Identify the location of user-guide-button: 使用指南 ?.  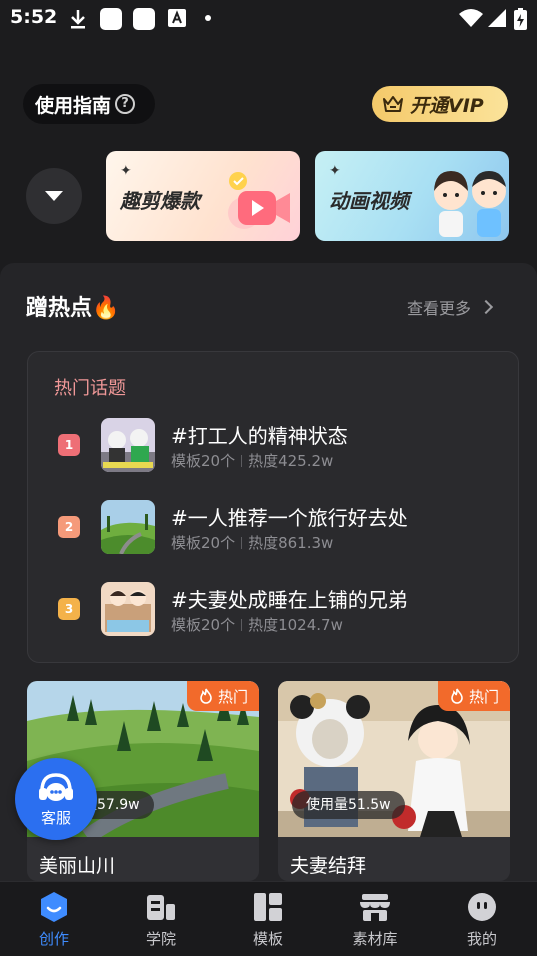
(89, 104).